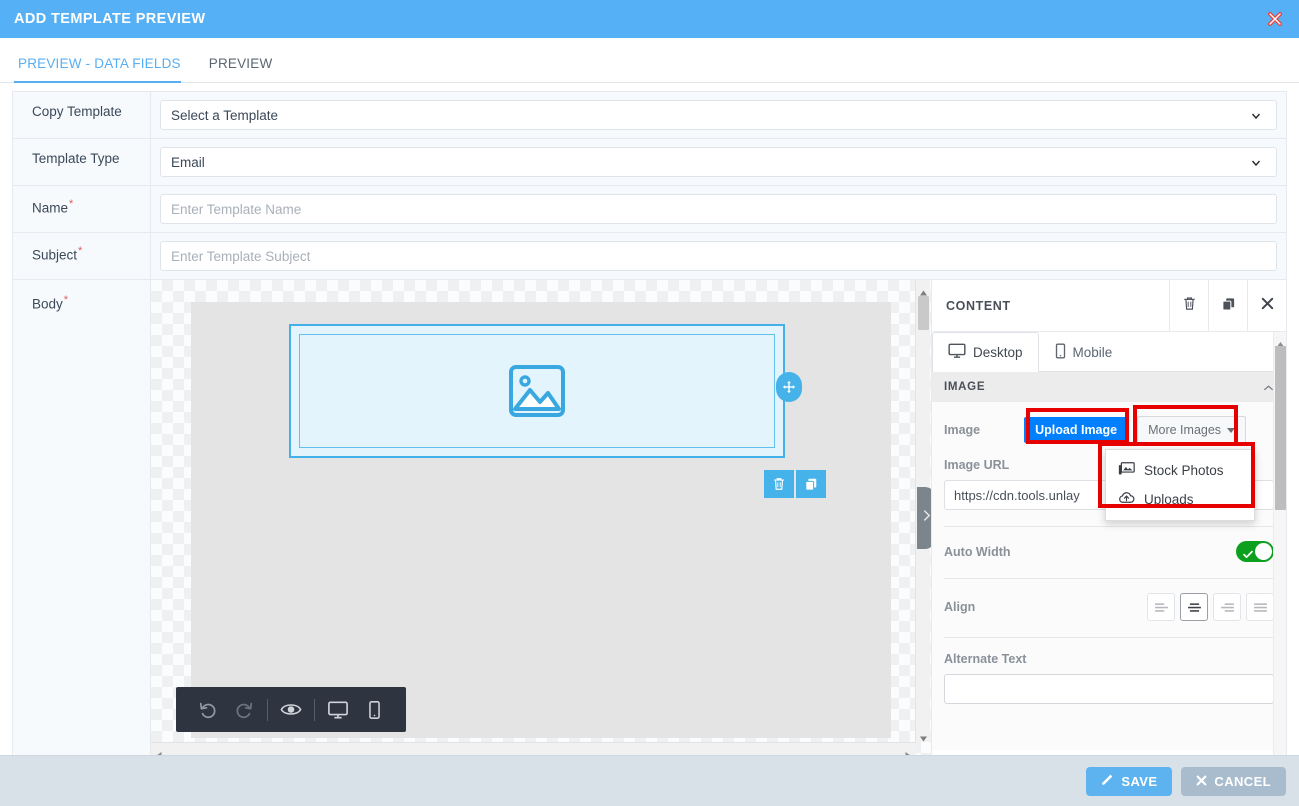  Describe the element at coordinates (1266, 306) in the screenshot. I see `panel-close-button` at that location.